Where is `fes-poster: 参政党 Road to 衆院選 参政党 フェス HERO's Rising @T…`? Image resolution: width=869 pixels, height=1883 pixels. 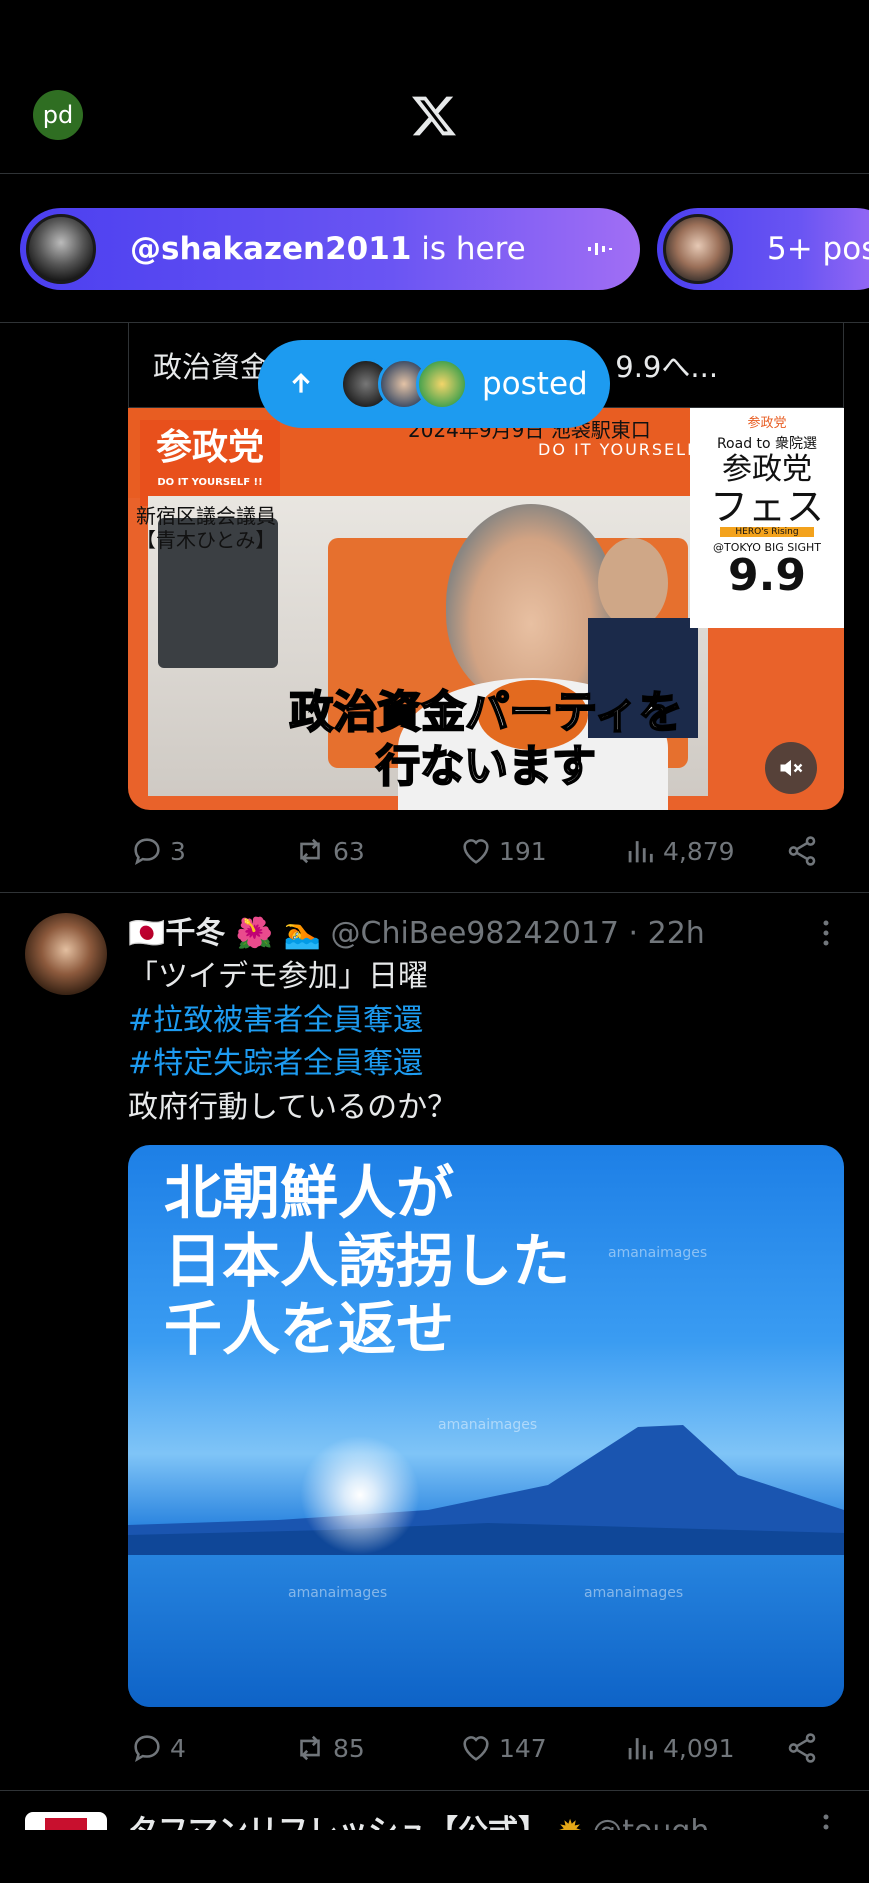 fes-poster: 参政党 Road to 衆院選 参政党 フェス HERO's Rising @T… is located at coordinates (767, 518).